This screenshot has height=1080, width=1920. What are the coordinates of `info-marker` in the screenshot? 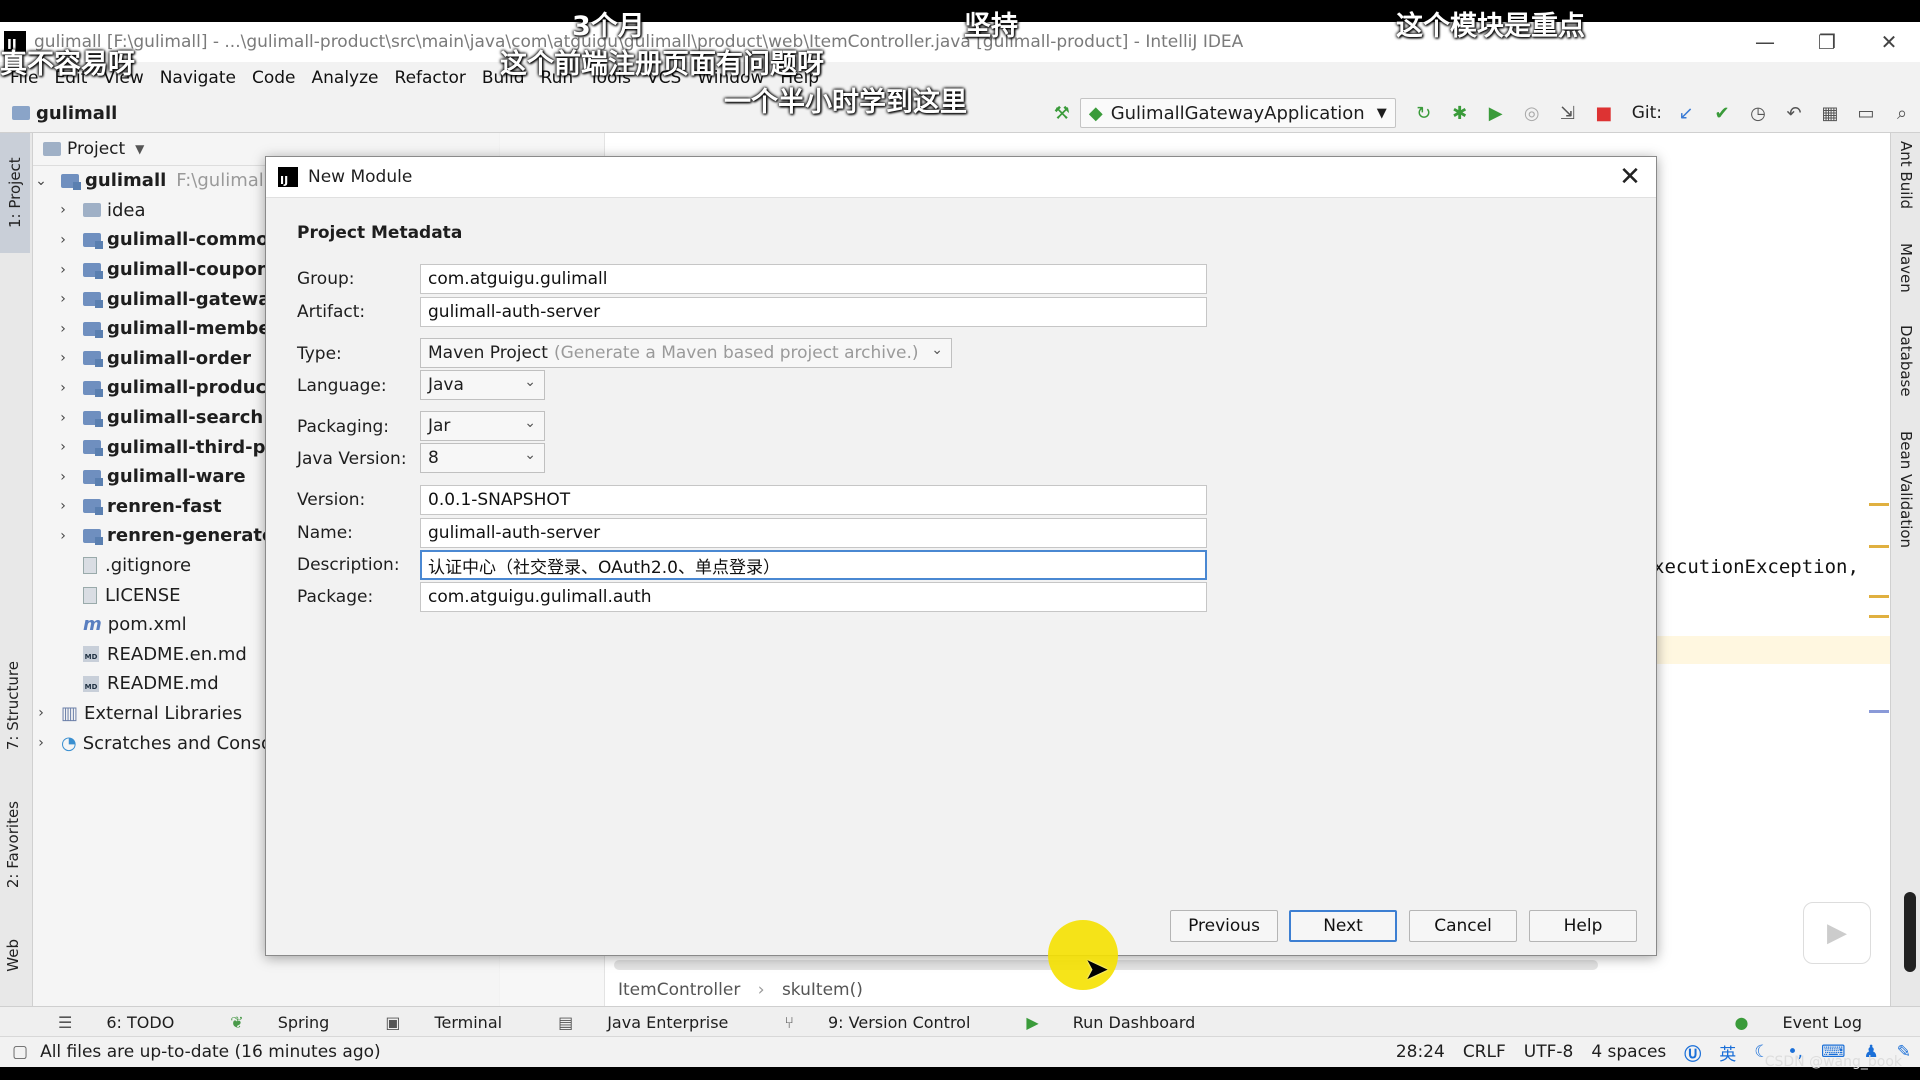 It's located at (1879, 711).